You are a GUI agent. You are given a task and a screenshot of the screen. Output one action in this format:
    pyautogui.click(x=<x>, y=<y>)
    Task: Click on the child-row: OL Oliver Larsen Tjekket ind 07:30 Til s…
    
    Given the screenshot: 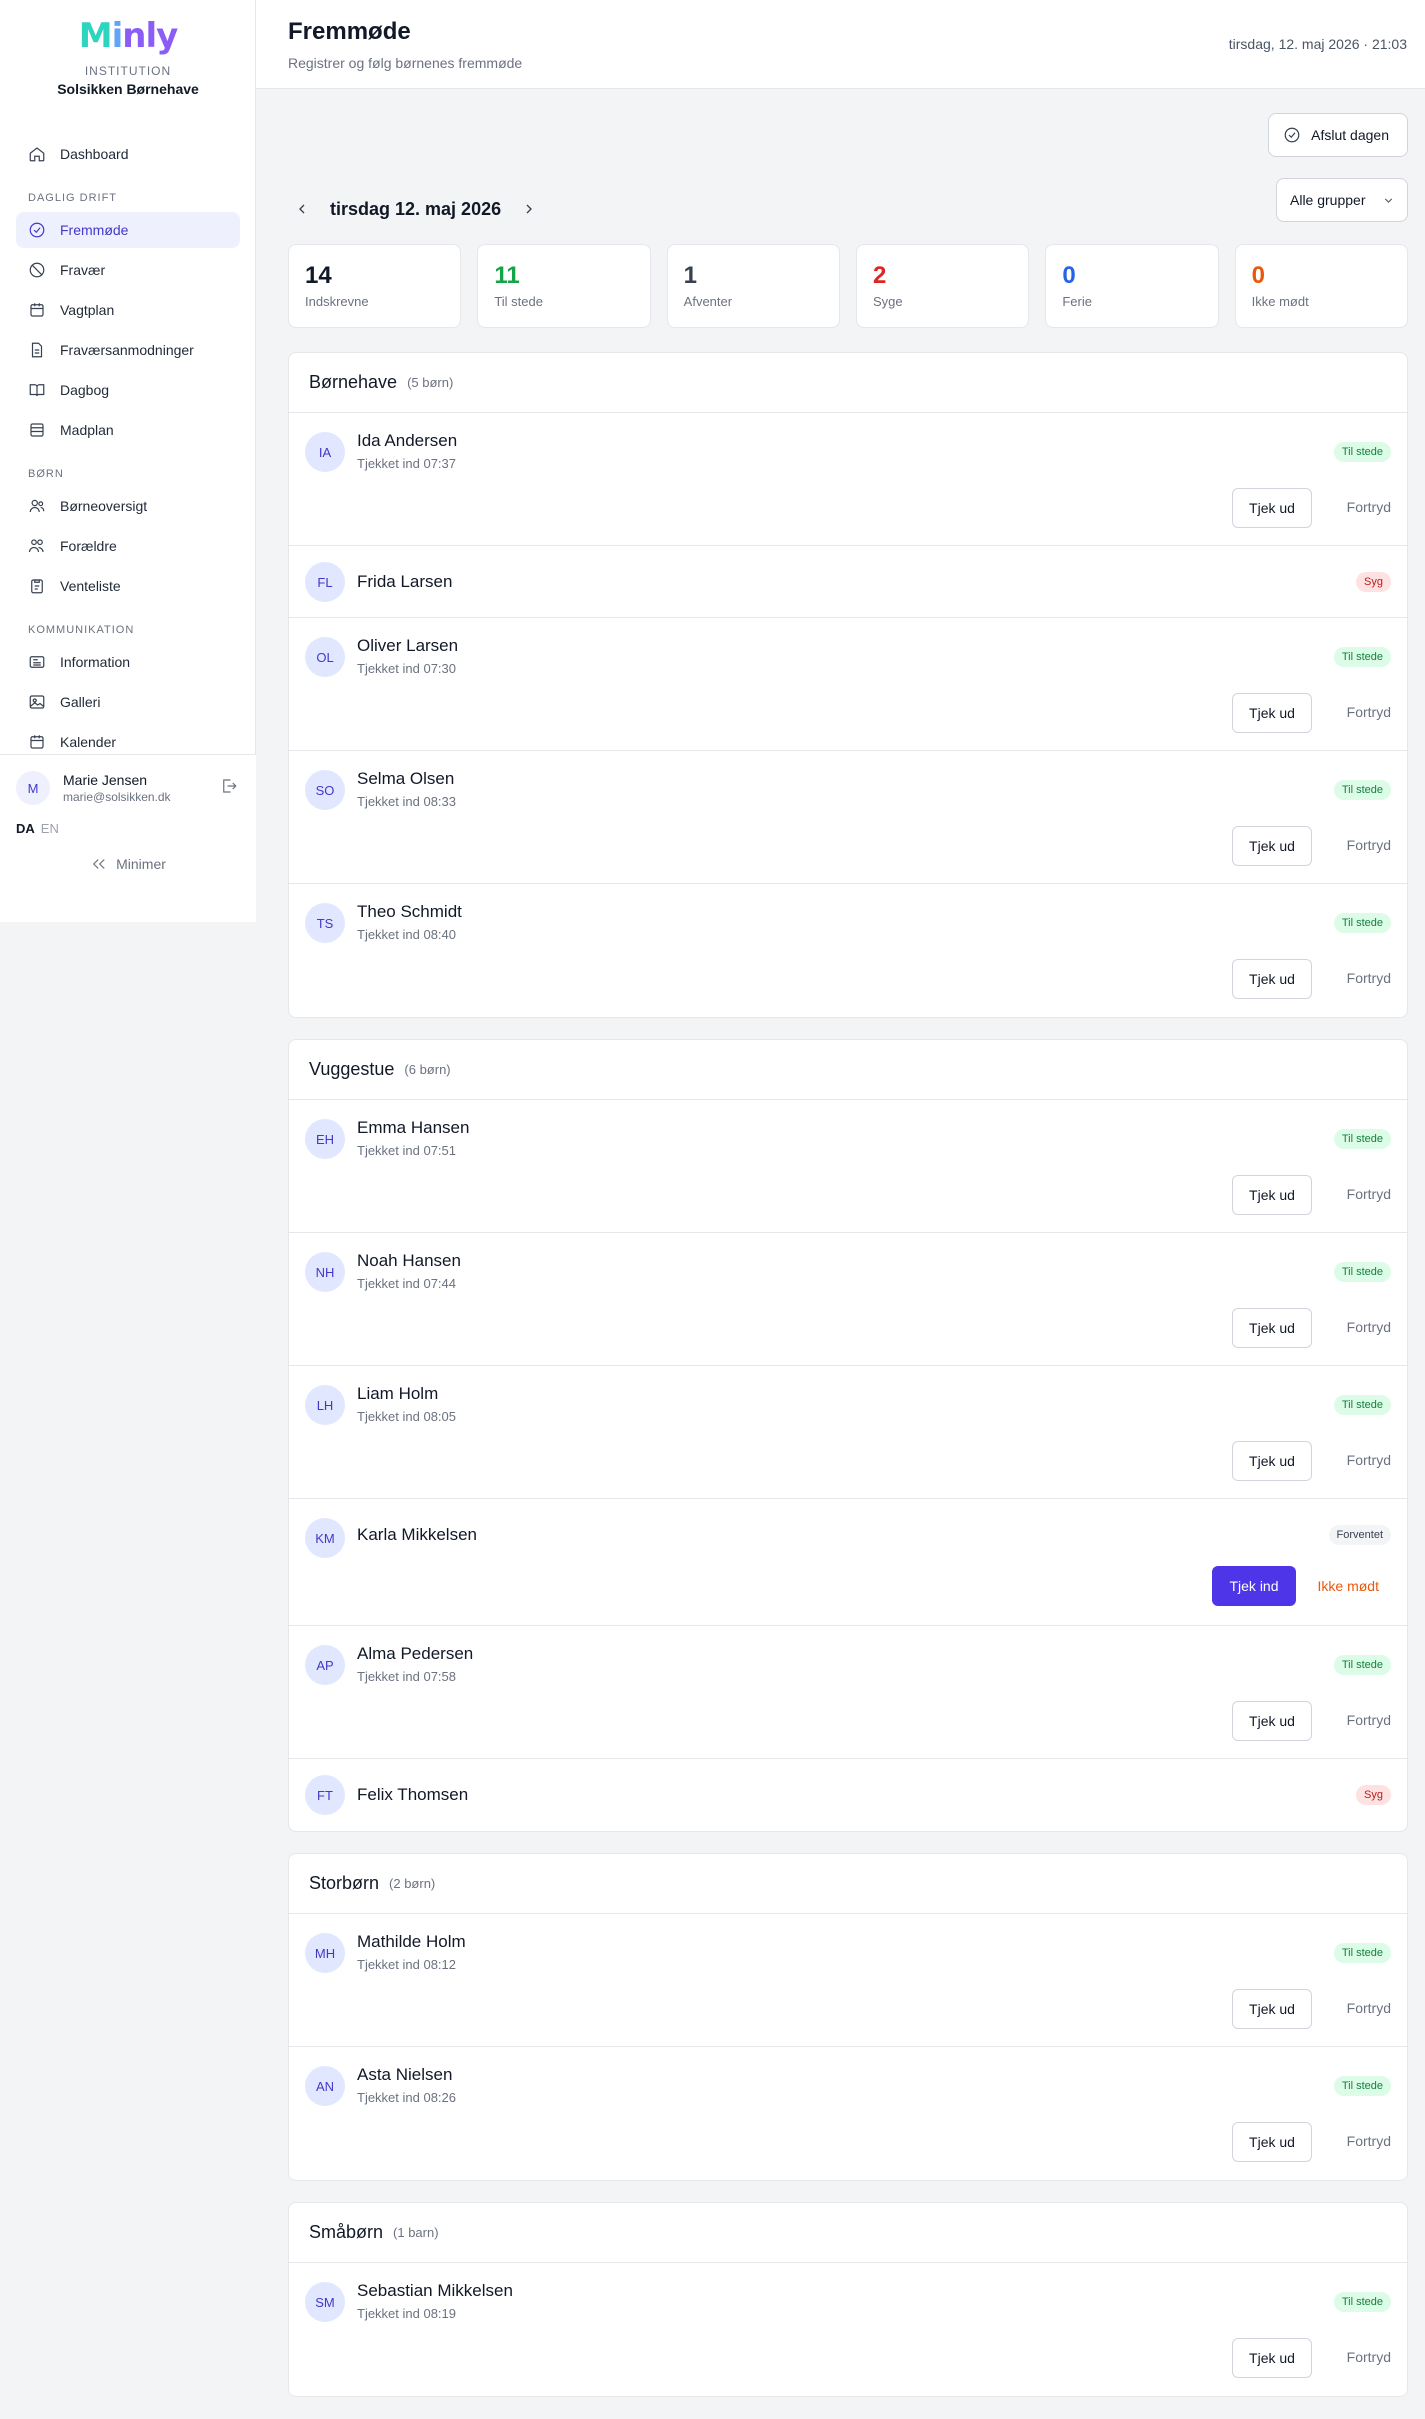 What is the action you would take?
    pyautogui.click(x=848, y=684)
    